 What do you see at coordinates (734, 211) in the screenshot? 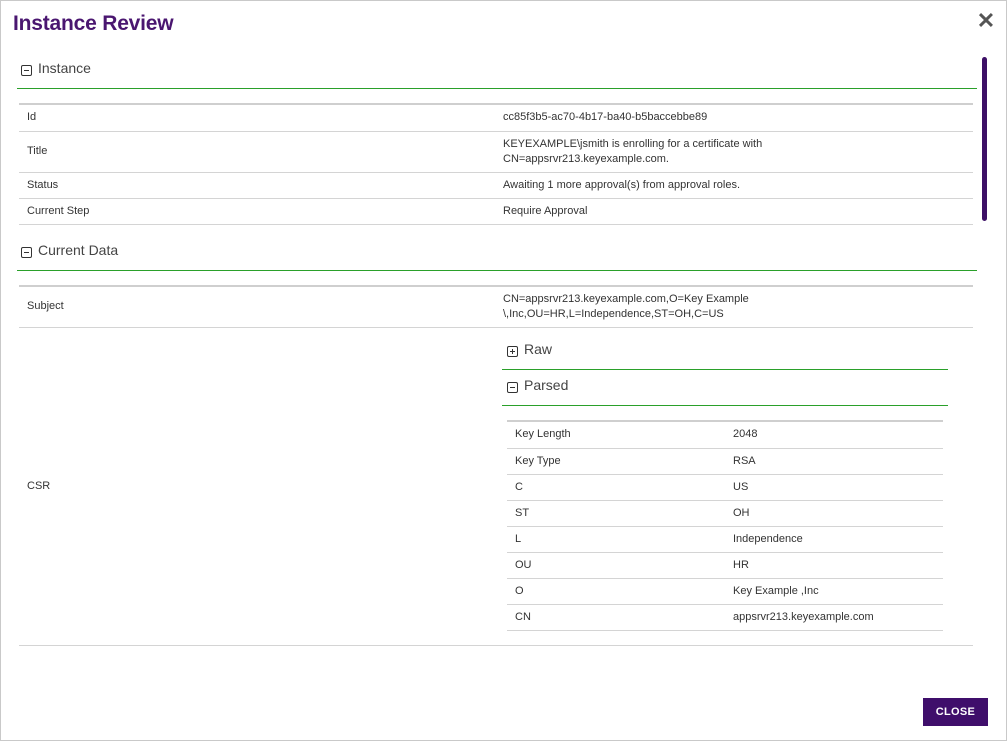
I see `current-step-value: Require Approval` at bounding box center [734, 211].